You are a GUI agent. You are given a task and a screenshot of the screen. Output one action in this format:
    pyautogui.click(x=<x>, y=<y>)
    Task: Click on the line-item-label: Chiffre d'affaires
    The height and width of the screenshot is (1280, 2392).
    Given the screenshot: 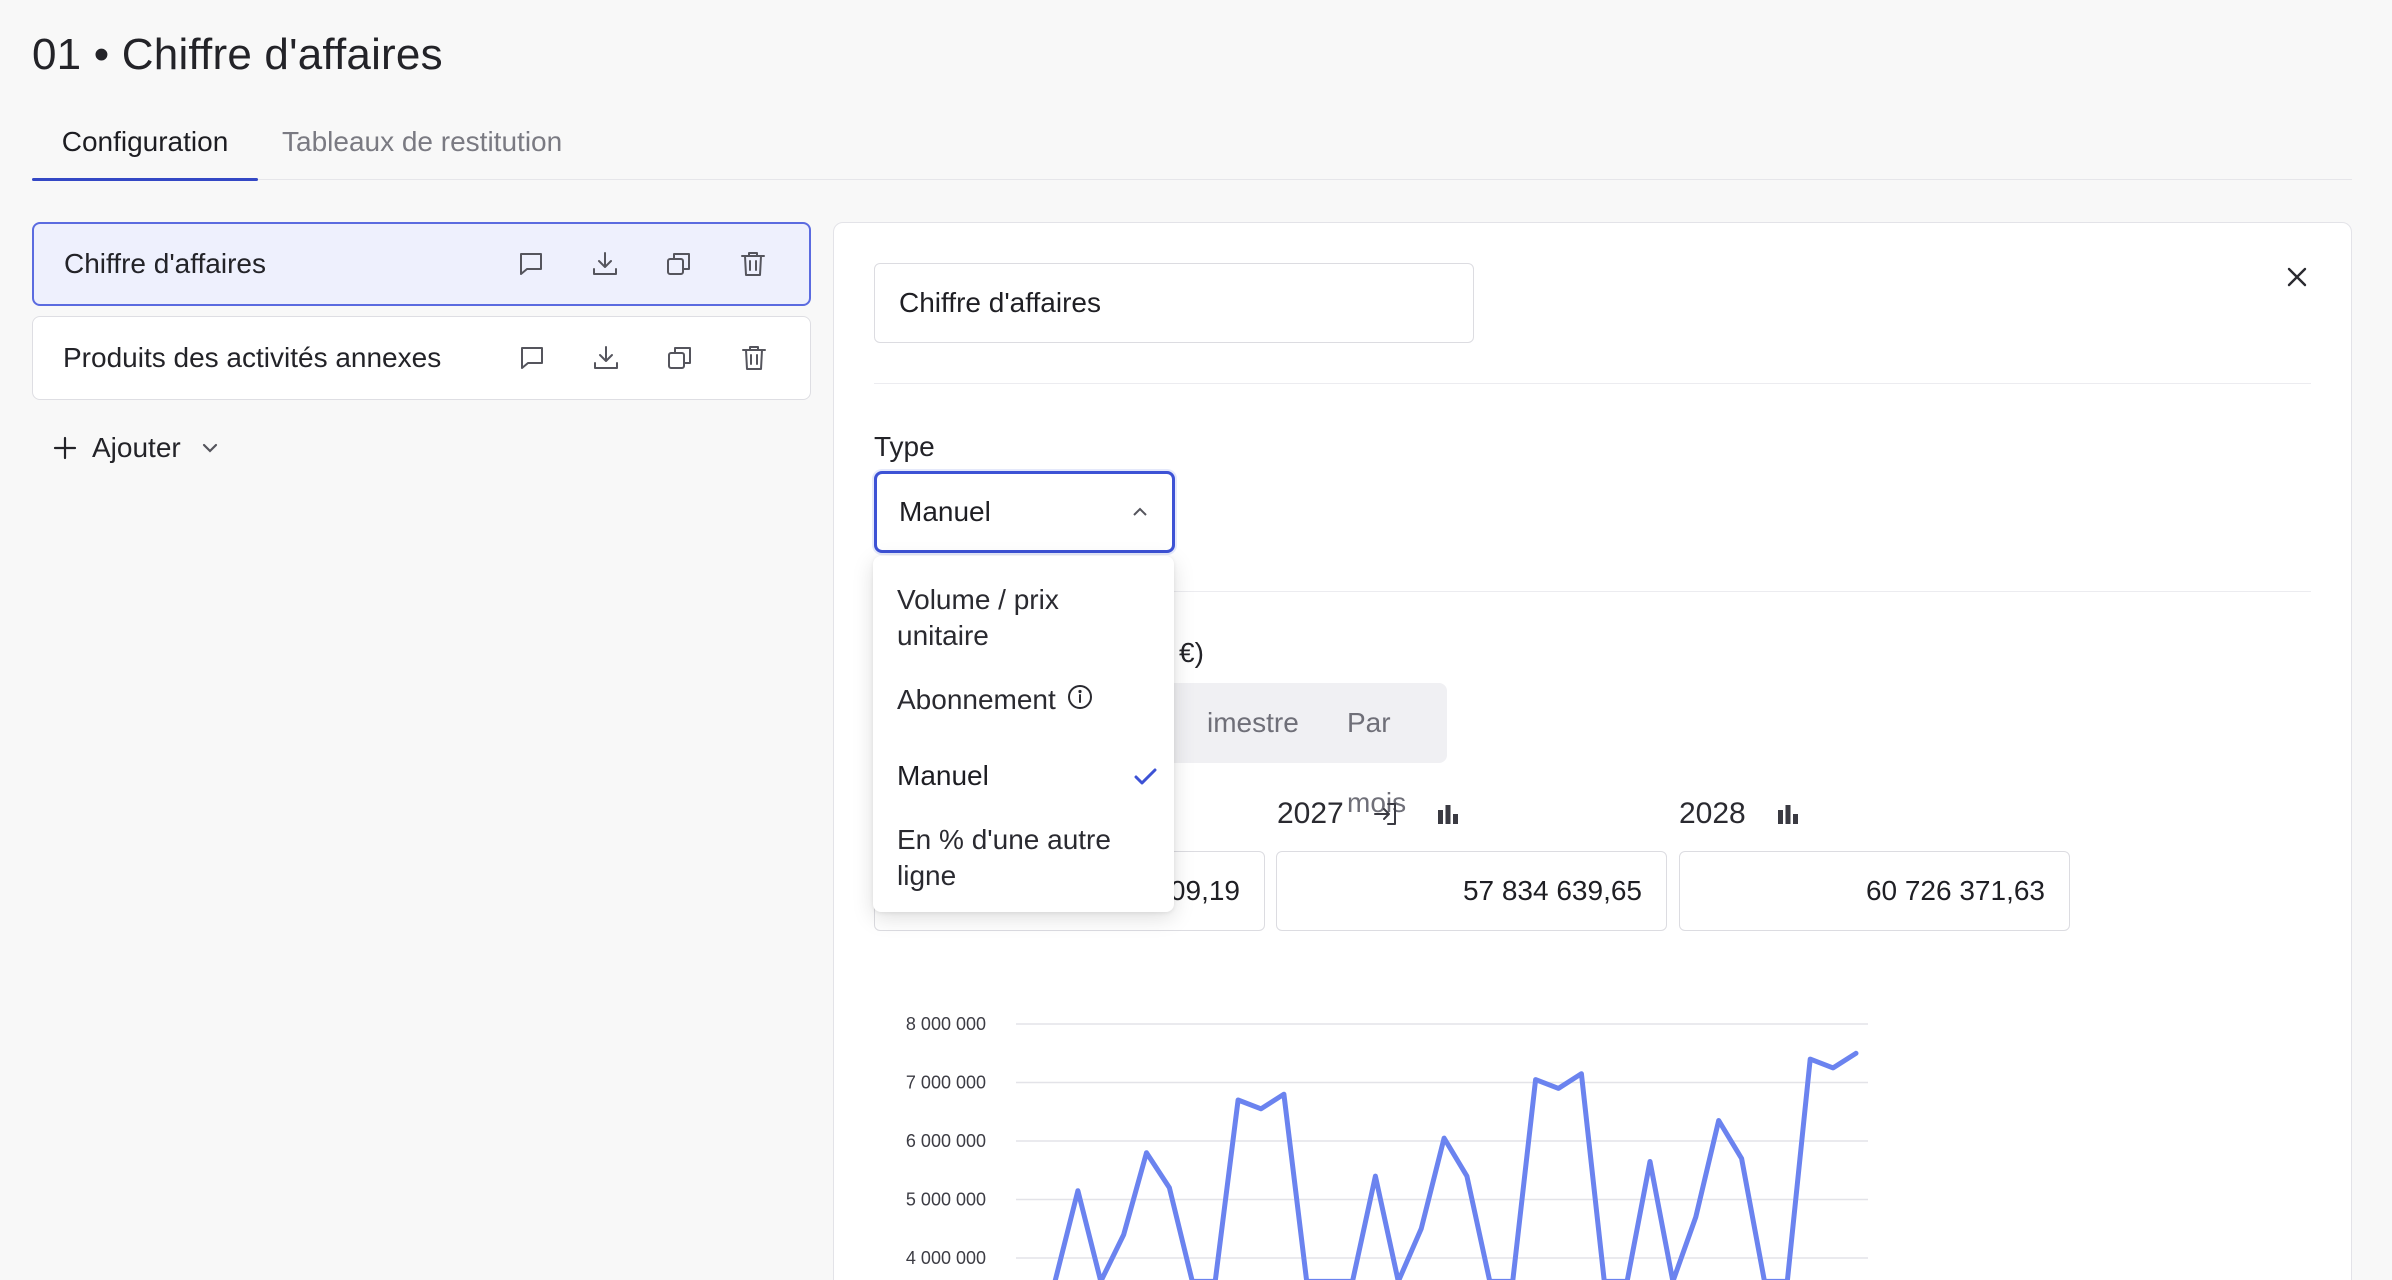 What is the action you would take?
    pyautogui.click(x=165, y=263)
    